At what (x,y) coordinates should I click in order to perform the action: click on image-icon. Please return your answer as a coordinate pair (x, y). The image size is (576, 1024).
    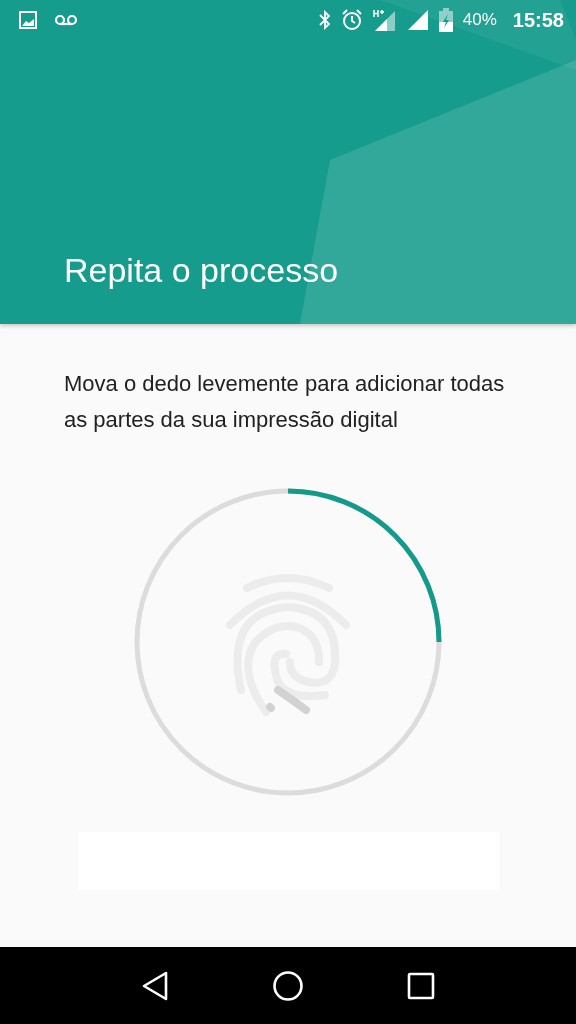
    Looking at the image, I should click on (28, 20).